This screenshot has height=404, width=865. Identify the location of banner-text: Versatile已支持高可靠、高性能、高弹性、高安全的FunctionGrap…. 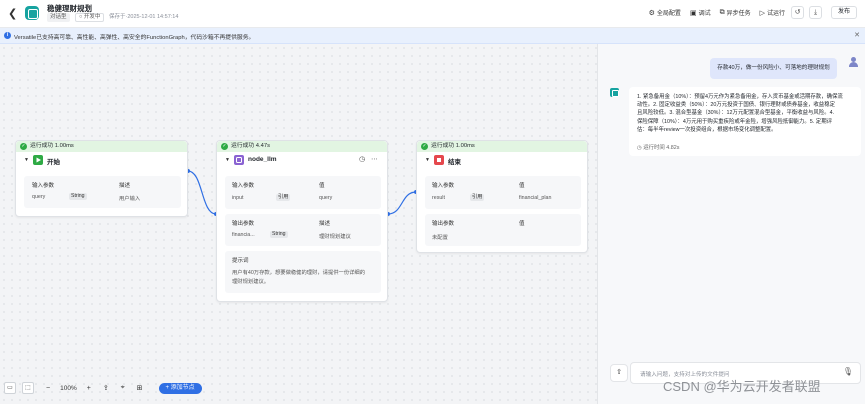
(134, 38).